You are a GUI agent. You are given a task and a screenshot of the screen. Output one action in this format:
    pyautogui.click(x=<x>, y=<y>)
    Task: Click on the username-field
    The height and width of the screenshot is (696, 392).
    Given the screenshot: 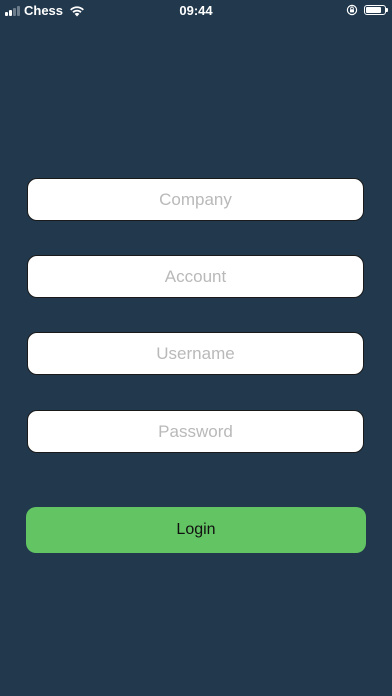 What is the action you would take?
    pyautogui.click(x=195, y=353)
    